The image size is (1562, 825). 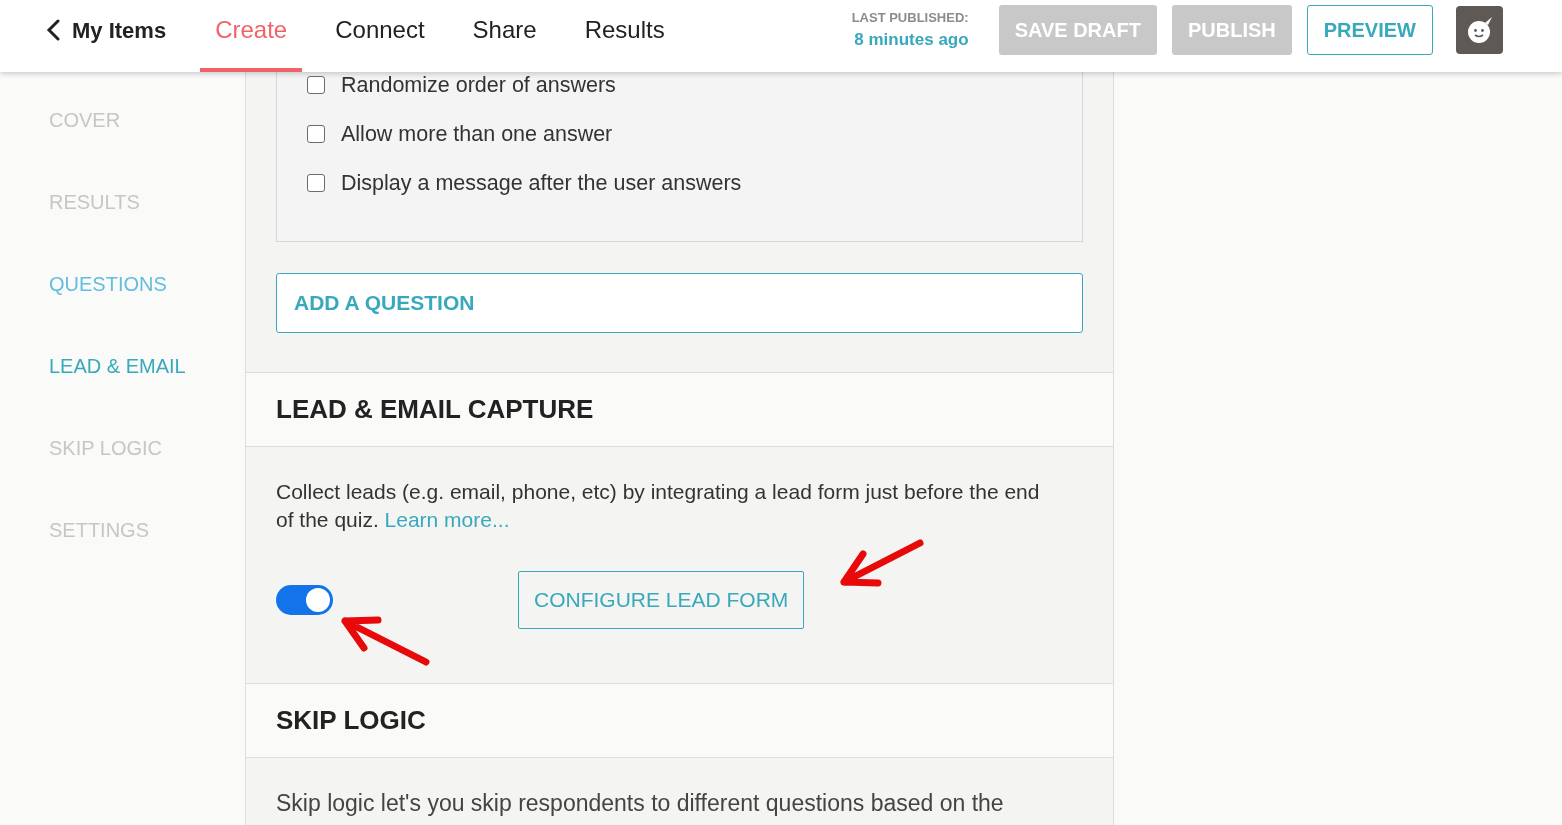 What do you see at coordinates (910, 18) in the screenshot?
I see `last-published-label: LAST PUBLISHED:` at bounding box center [910, 18].